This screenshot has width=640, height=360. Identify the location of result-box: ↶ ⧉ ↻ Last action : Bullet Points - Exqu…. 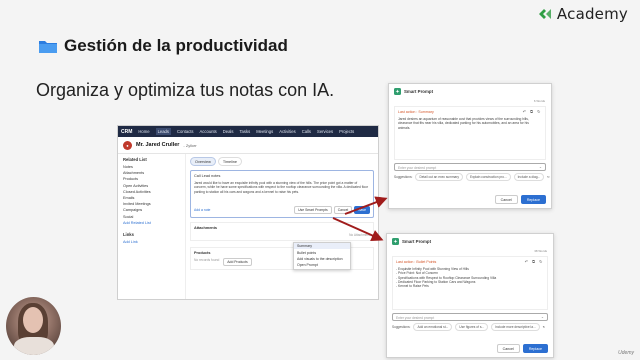
(470, 283).